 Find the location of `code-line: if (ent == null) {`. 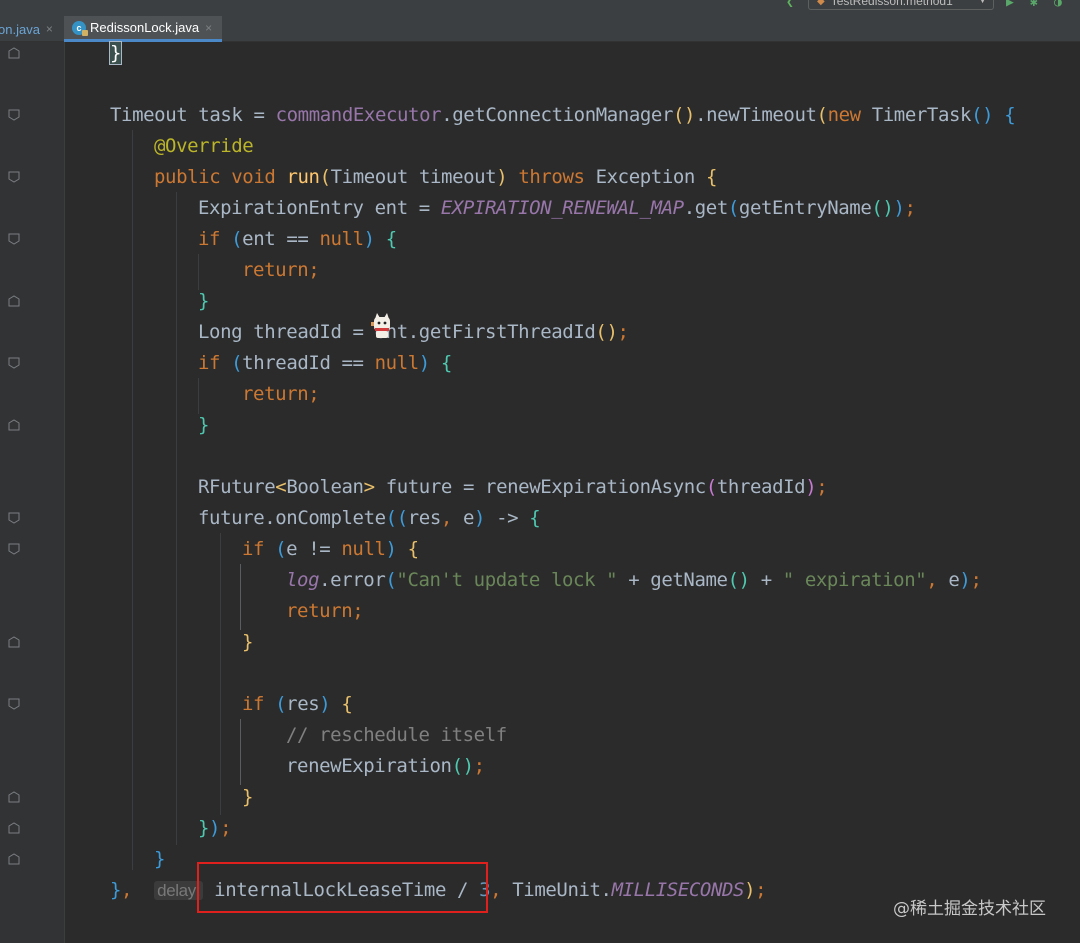

code-line: if (ent == null) { is located at coordinates (297, 239).